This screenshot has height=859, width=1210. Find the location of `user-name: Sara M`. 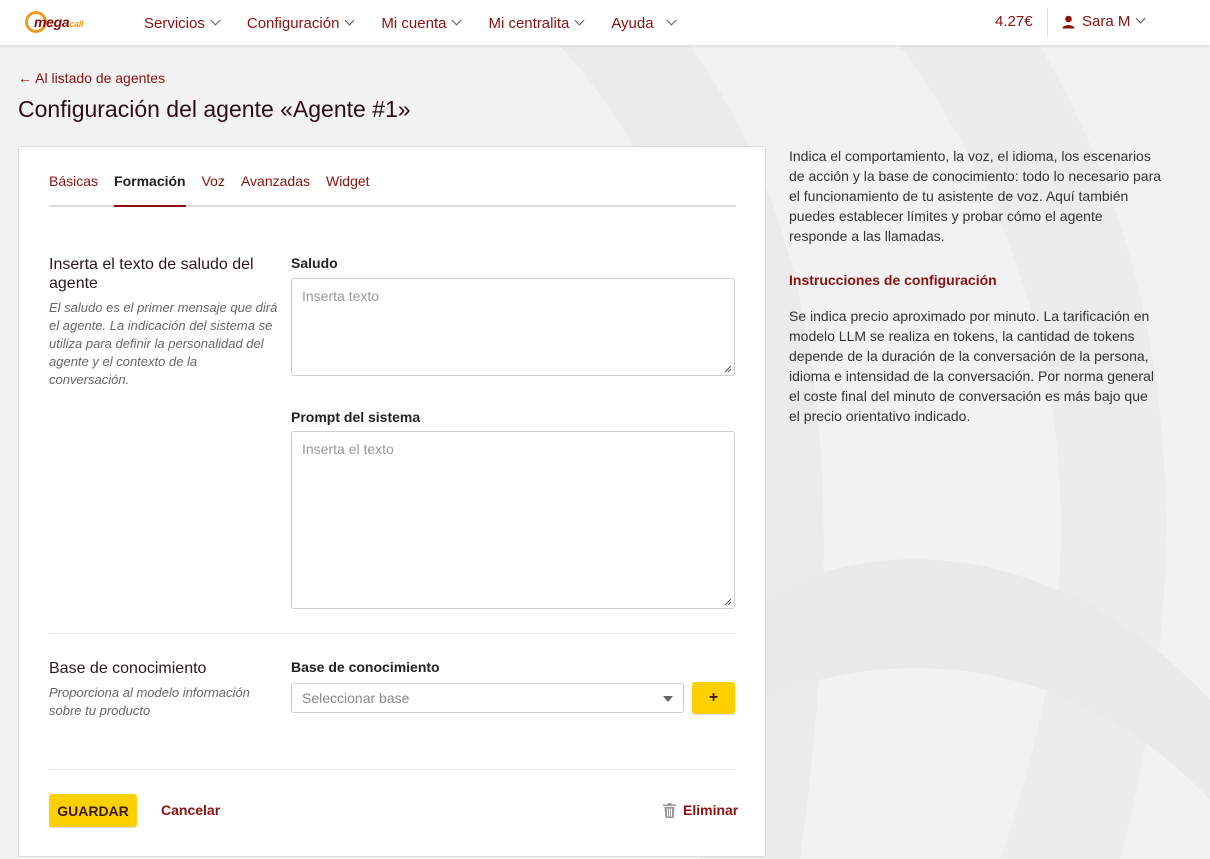

user-name: Sara M is located at coordinates (1106, 21).